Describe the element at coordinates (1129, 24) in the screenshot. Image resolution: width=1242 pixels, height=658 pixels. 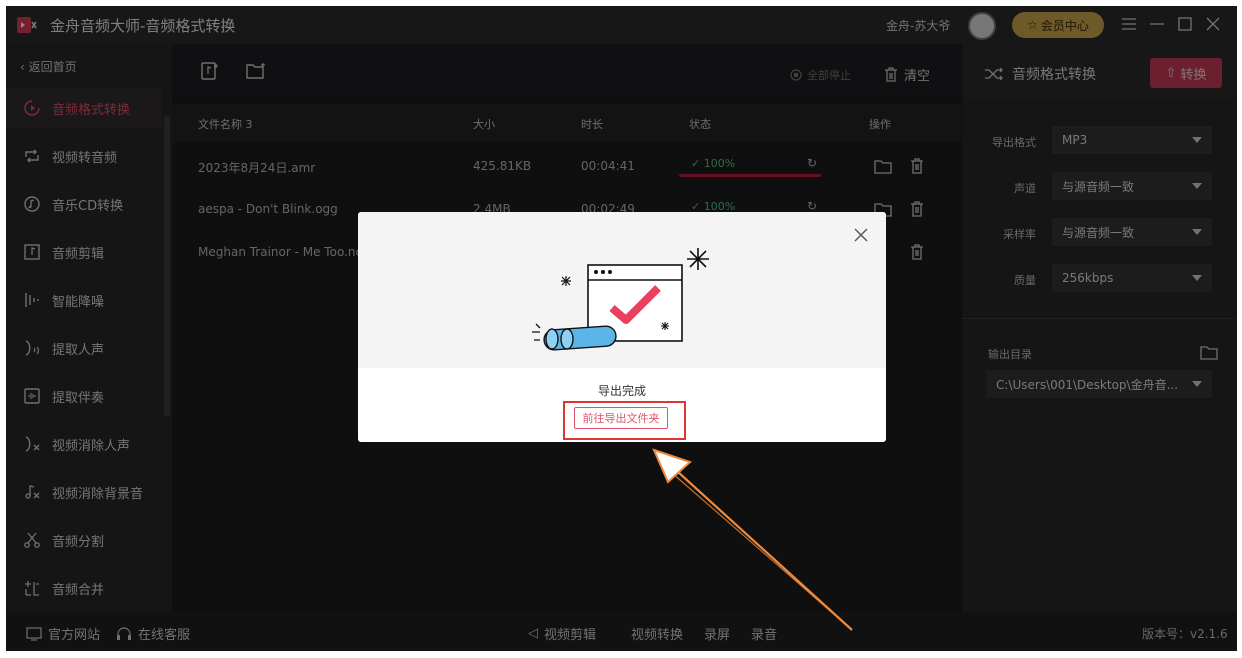
I see `menu-icon` at that location.